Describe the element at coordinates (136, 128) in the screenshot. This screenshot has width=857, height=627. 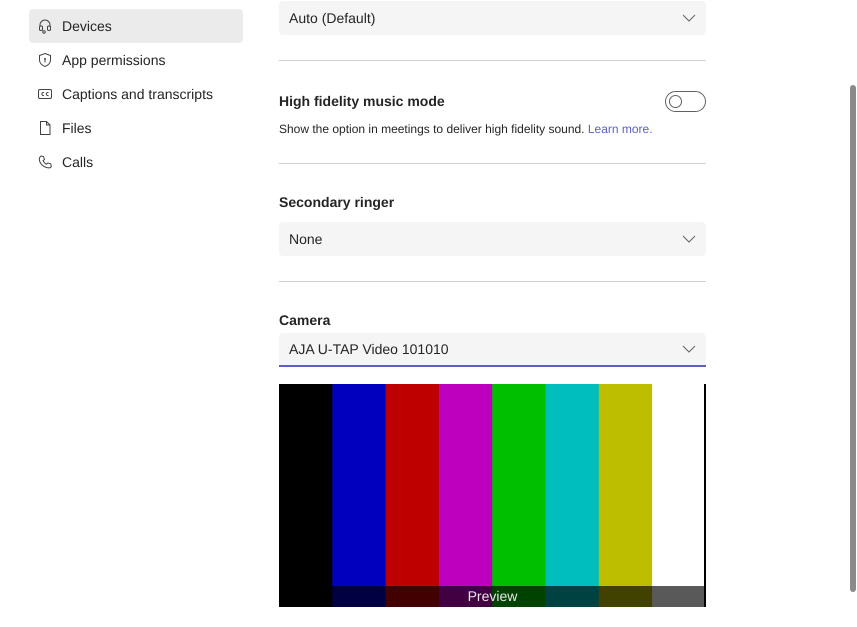
I see `sidebar-item: Files` at that location.